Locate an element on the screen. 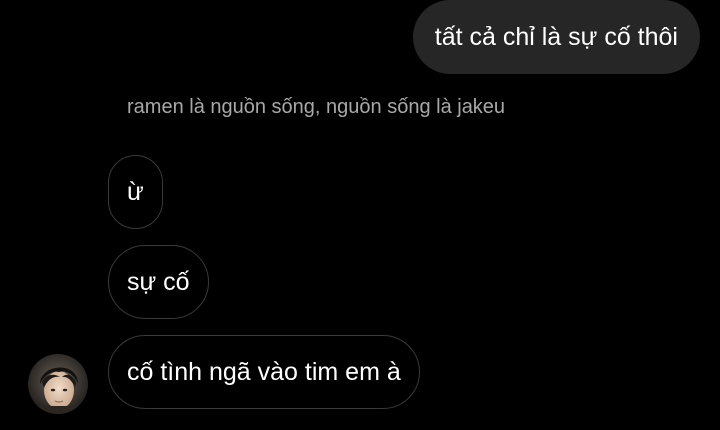 This screenshot has width=720, height=430. incoming-message-text: cố tình ngã vào tim em à is located at coordinates (264, 371).